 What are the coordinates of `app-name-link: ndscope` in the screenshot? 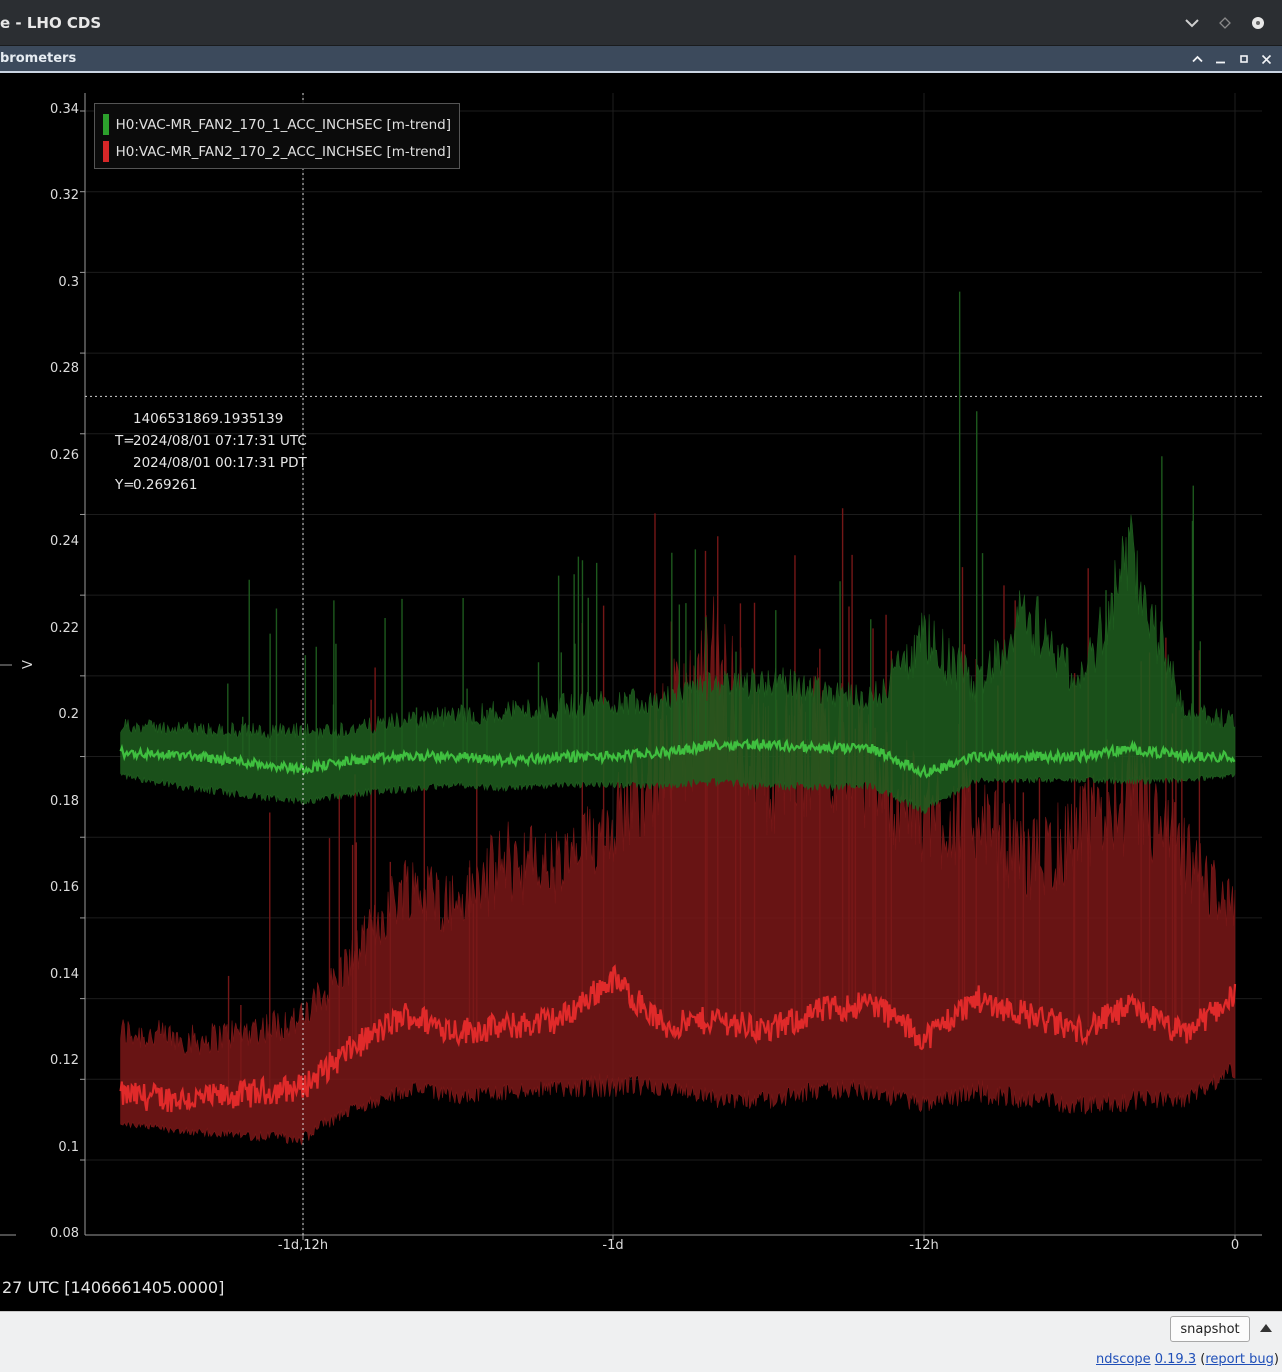 It's located at (1123, 1359).